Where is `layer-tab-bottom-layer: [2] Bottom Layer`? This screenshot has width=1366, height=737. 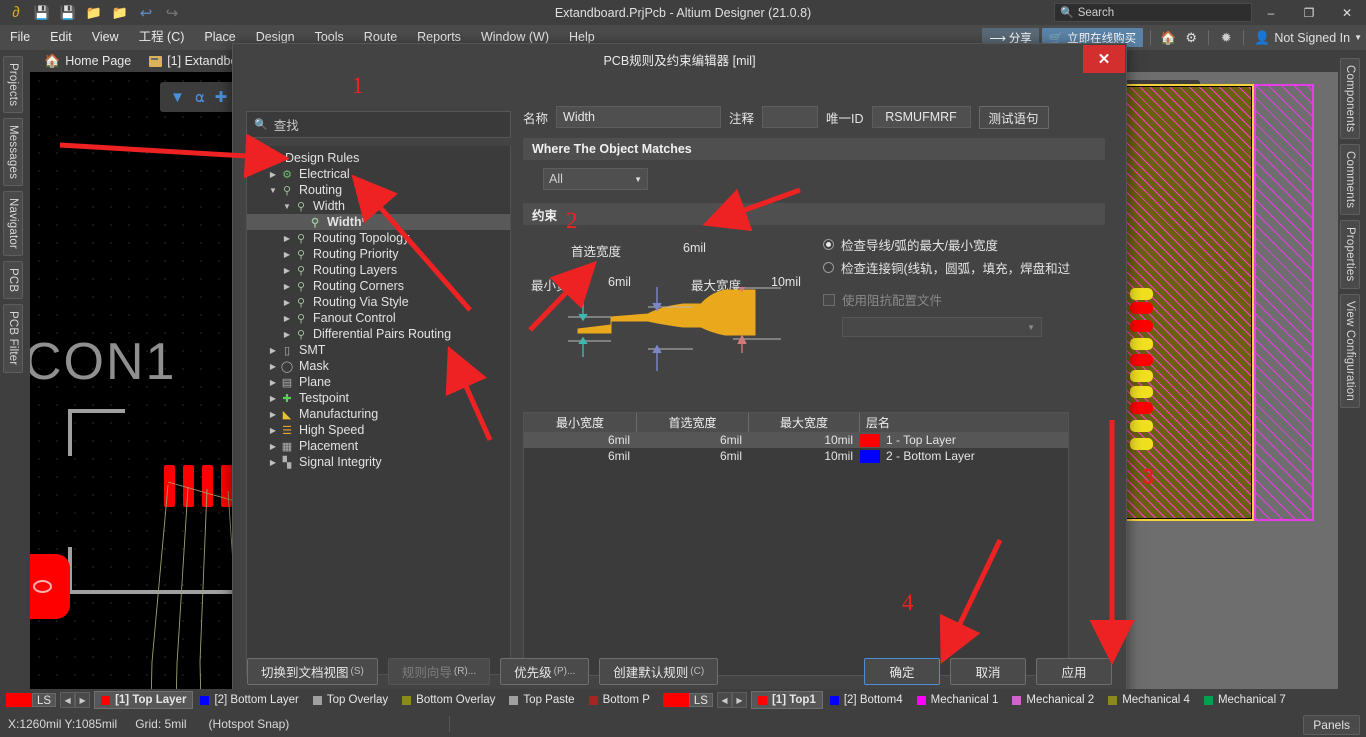 layer-tab-bottom-layer: [2] Bottom Layer is located at coordinates (249, 700).